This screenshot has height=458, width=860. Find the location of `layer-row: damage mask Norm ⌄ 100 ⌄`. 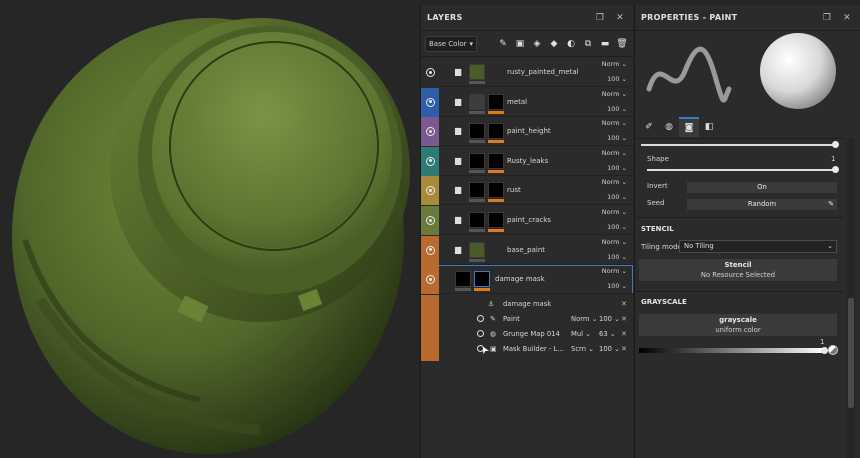

layer-row: damage mask Norm ⌄ 100 ⌄ is located at coordinates (527, 280).